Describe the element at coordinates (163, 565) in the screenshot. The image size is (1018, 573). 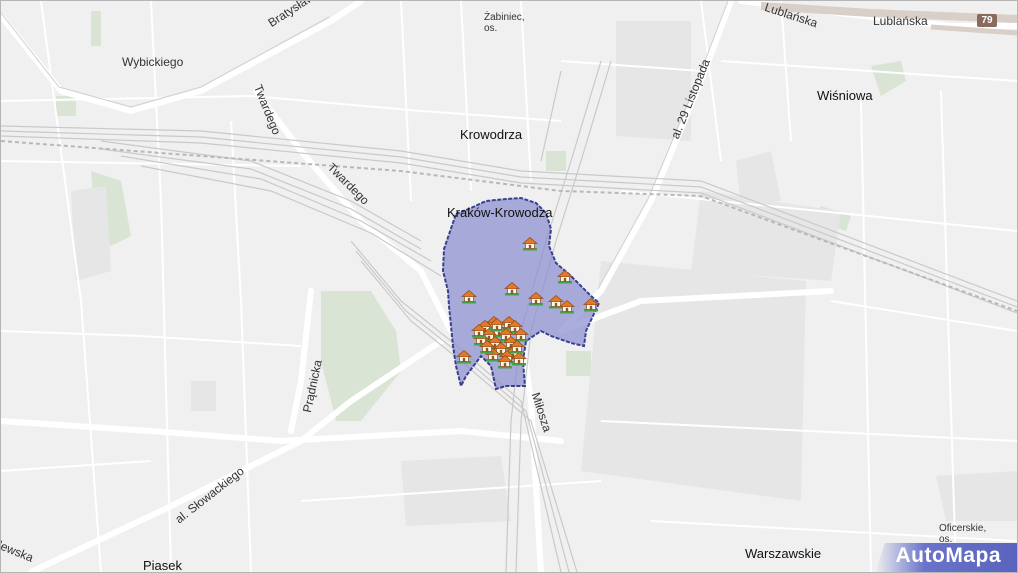
I see `label-piasek: Piasek` at that location.